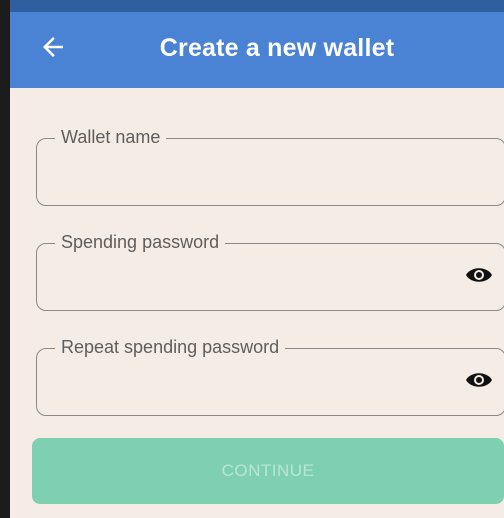 The image size is (504, 518). Describe the element at coordinates (170, 347) in the screenshot. I see `repeat-spending-password-label: Repeat spending password` at that location.